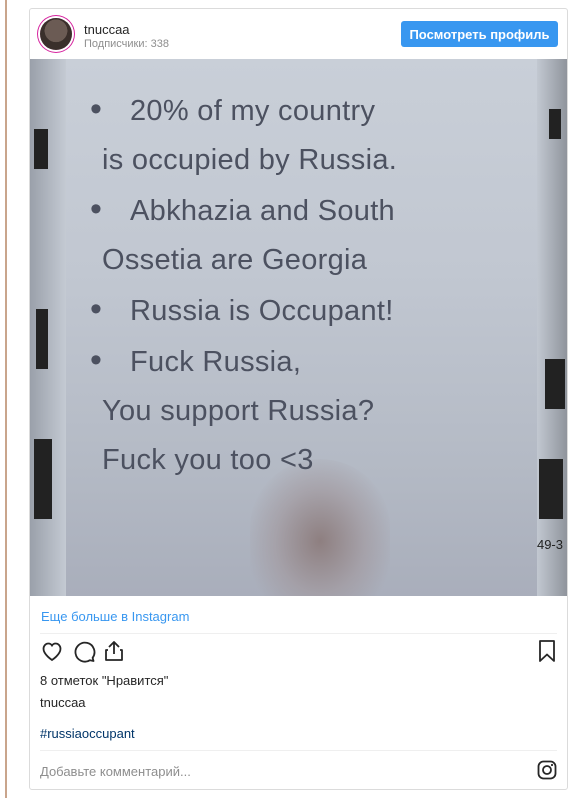 The height and width of the screenshot is (798, 579). Describe the element at coordinates (310, 361) in the screenshot. I see `photo-text-line: • Fuck Russia,` at that location.